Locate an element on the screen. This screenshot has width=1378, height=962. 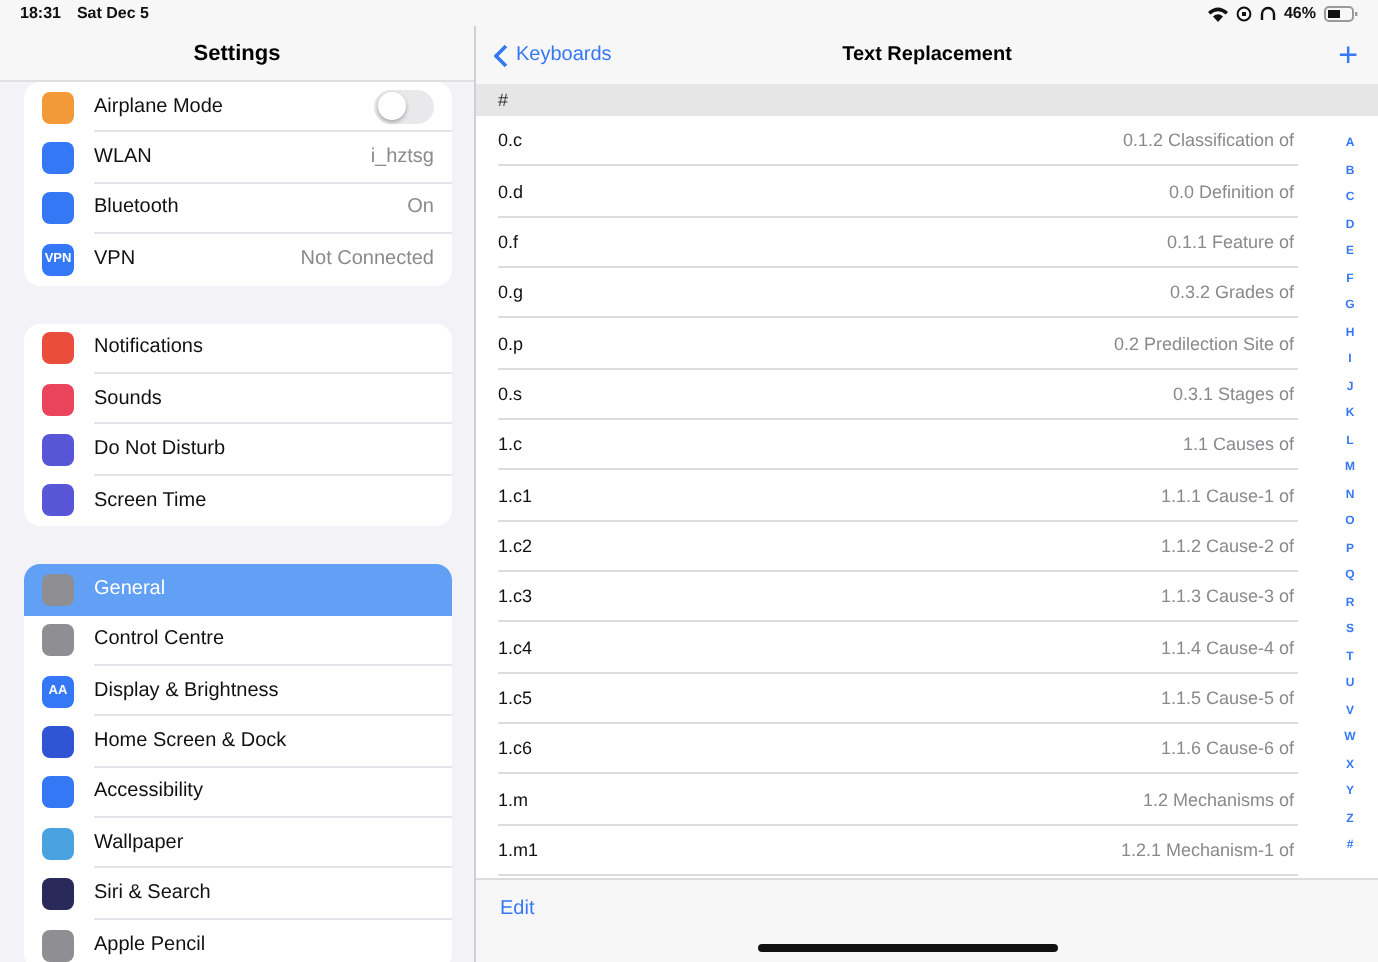
shortcut-text: 1.c2 is located at coordinates (515, 545).